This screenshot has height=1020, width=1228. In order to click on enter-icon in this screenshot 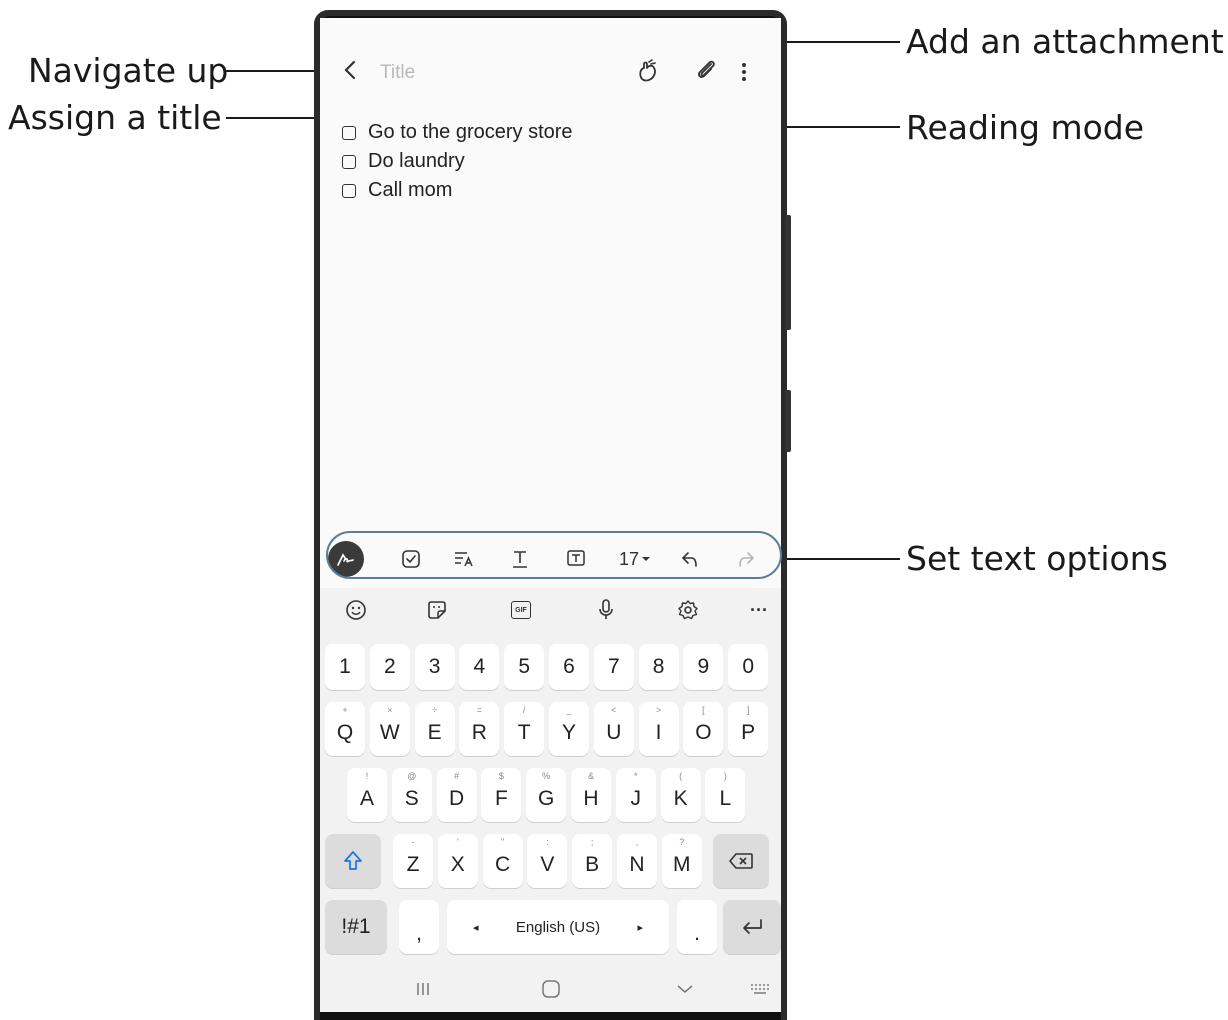, I will do `click(752, 926)`.